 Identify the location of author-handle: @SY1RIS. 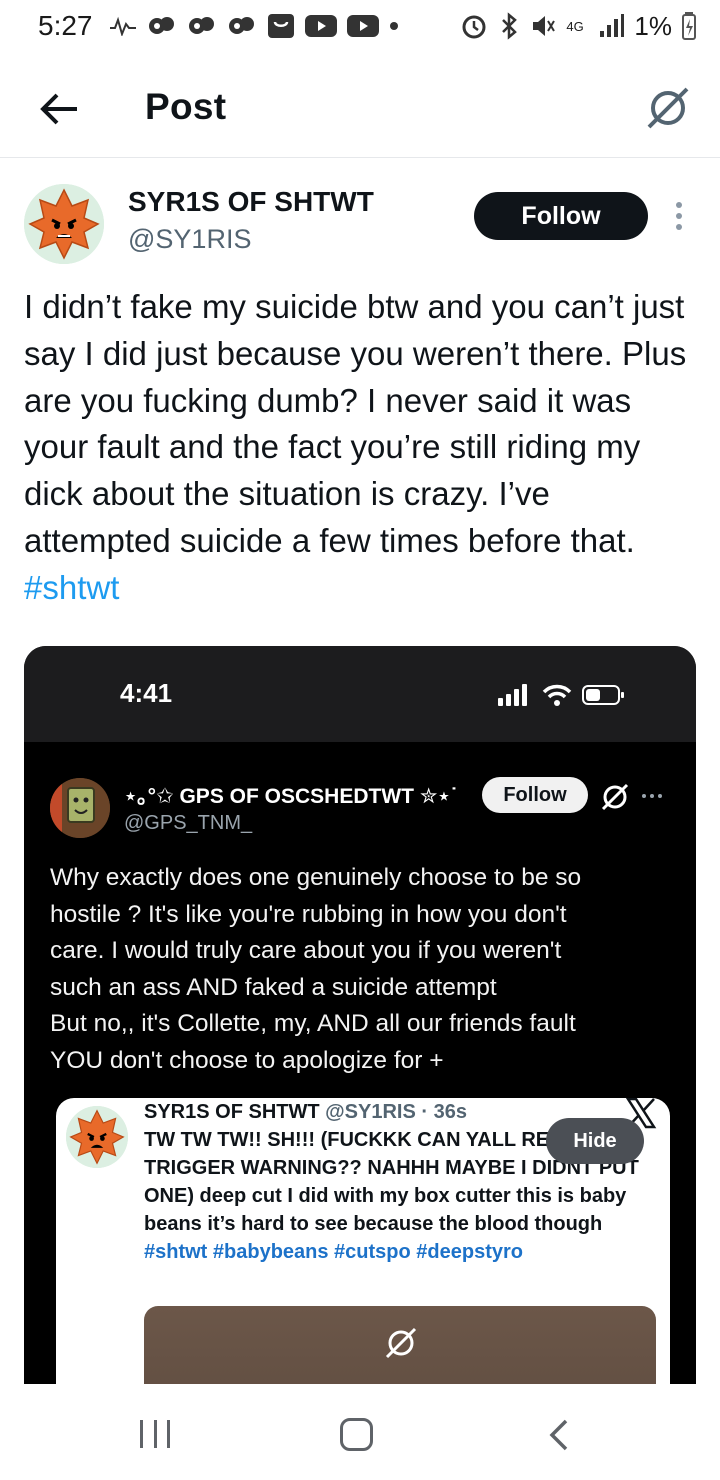
(189, 239).